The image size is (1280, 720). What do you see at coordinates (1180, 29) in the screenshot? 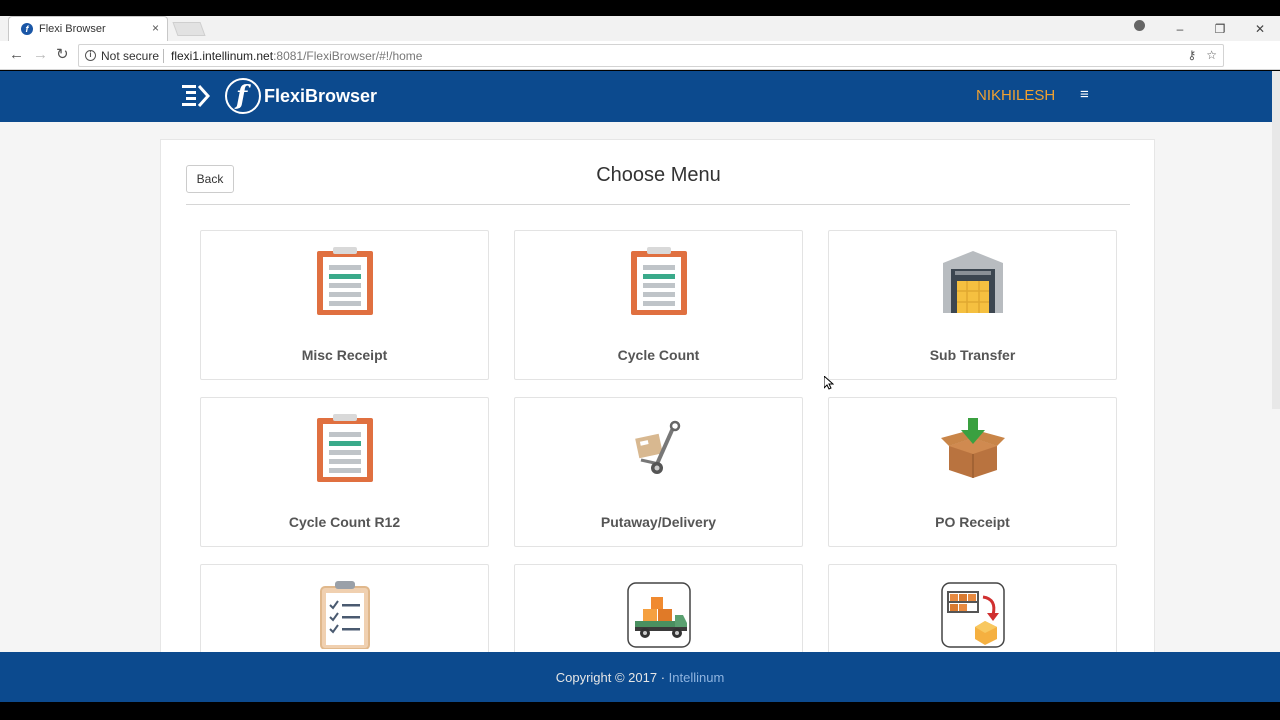
I see `minimize-button: –` at bounding box center [1180, 29].